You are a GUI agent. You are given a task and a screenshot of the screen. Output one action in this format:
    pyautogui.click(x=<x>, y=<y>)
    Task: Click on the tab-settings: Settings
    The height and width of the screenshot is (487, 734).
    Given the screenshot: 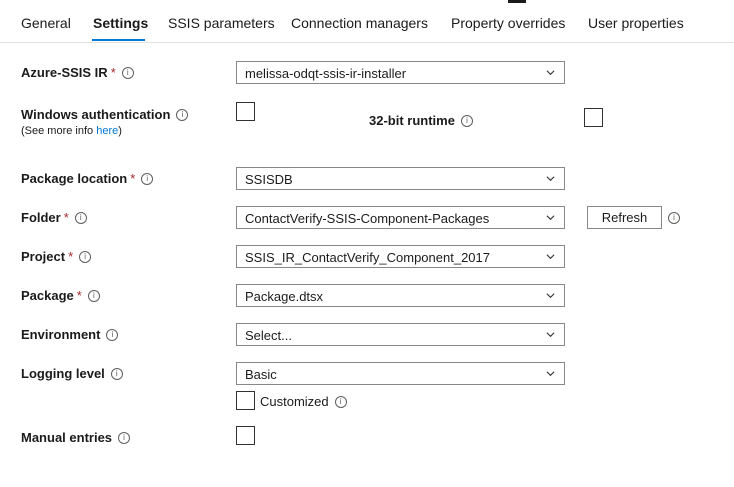 What is the action you would take?
    pyautogui.click(x=120, y=23)
    